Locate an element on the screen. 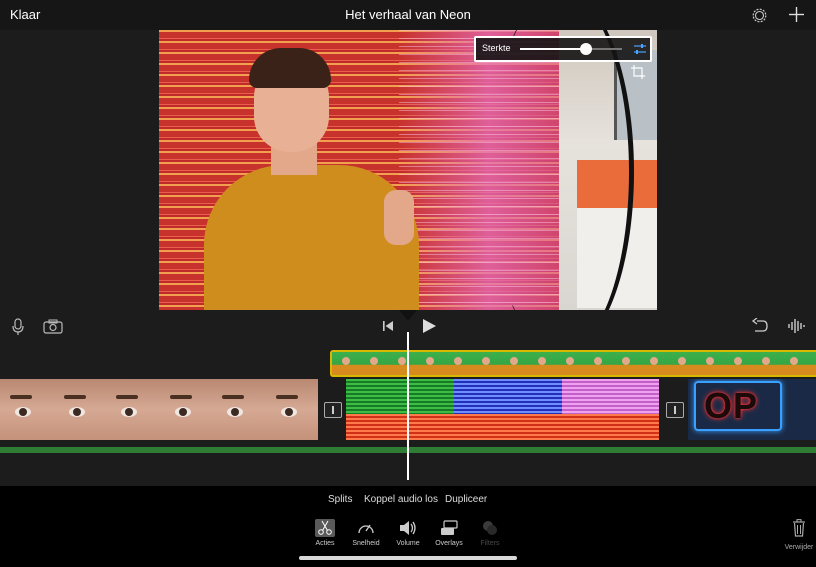 The image size is (816, 567). strength-control: Sterkte is located at coordinates (563, 49).